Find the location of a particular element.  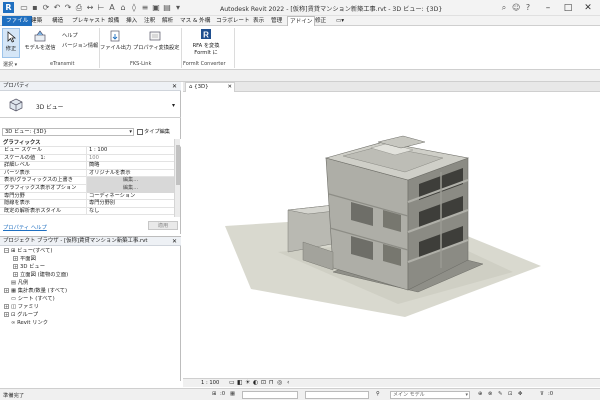

tab-addins: アドイン is located at coordinates (301, 21).